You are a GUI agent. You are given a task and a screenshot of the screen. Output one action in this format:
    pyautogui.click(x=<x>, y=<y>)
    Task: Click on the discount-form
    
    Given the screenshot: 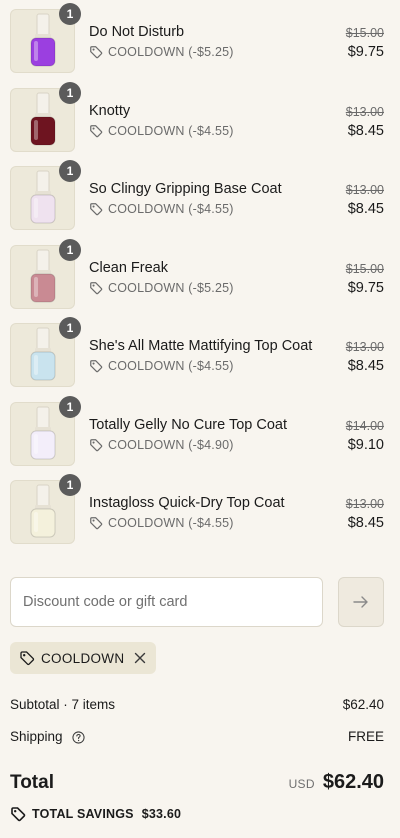 What is the action you would take?
    pyautogui.click(x=197, y=603)
    